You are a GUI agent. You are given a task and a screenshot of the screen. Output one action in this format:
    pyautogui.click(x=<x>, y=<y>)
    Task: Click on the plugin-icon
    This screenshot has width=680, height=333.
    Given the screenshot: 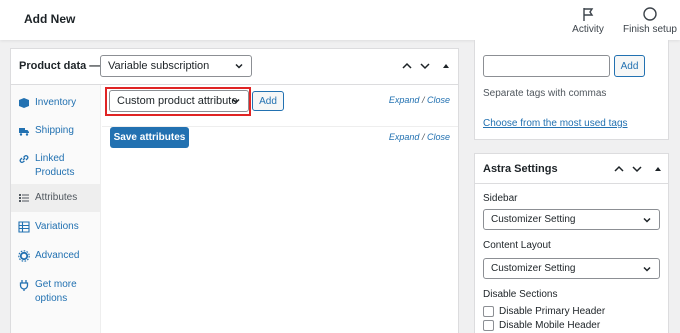 What is the action you would take?
    pyautogui.click(x=24, y=285)
    